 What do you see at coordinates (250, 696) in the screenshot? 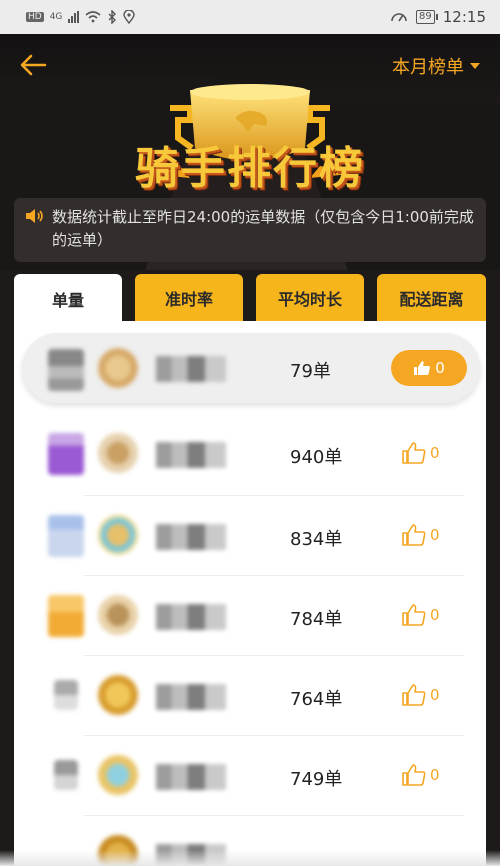
I see `ranking-row: 764单 0` at bounding box center [250, 696].